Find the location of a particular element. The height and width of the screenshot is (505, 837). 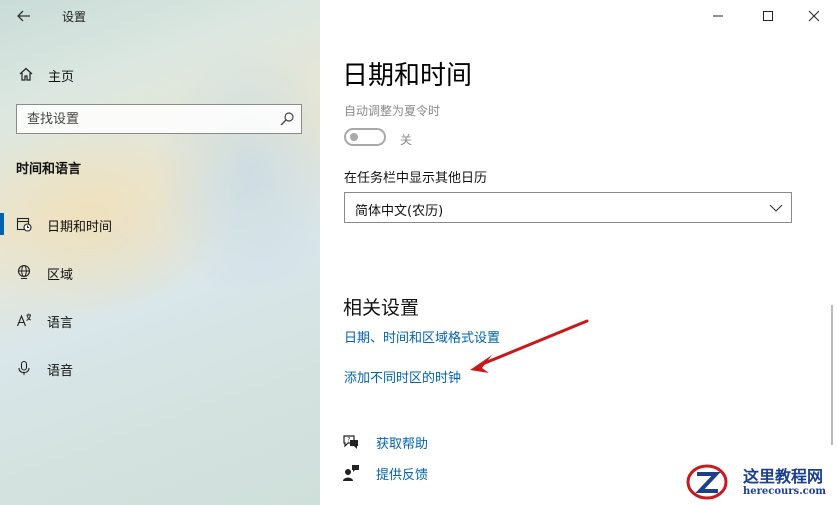

close-icon is located at coordinates (814, 16).